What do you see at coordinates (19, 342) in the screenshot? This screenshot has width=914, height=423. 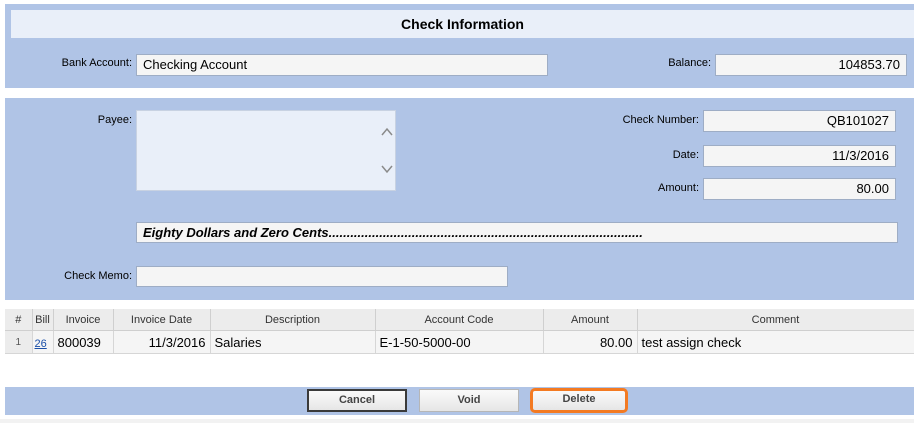 I see `row-number: 1` at bounding box center [19, 342].